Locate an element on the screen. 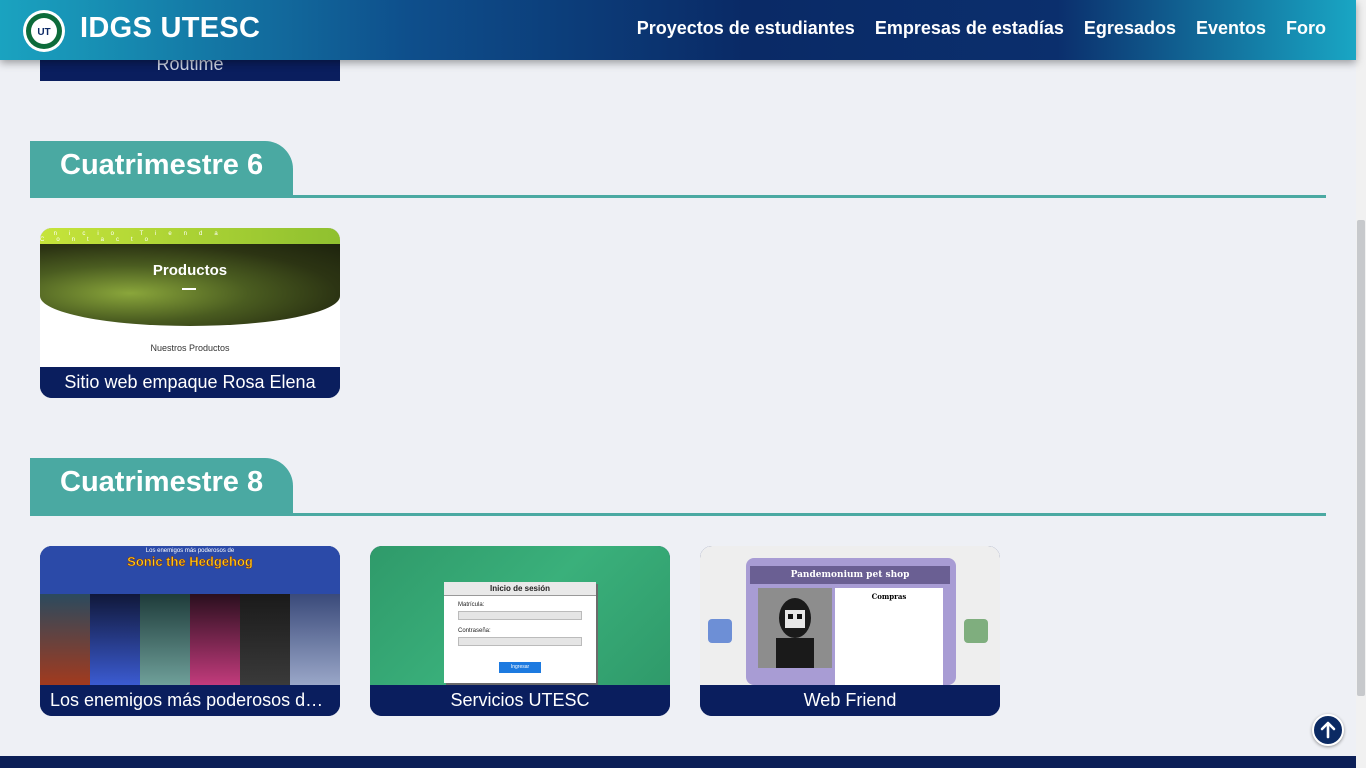 The image size is (1366, 768). scroll-to-top-button is located at coordinates (1328, 730).